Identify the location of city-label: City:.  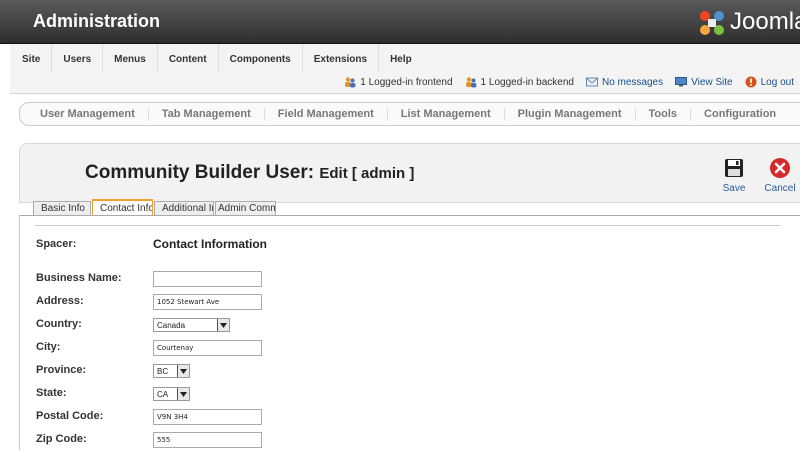
(48, 347).